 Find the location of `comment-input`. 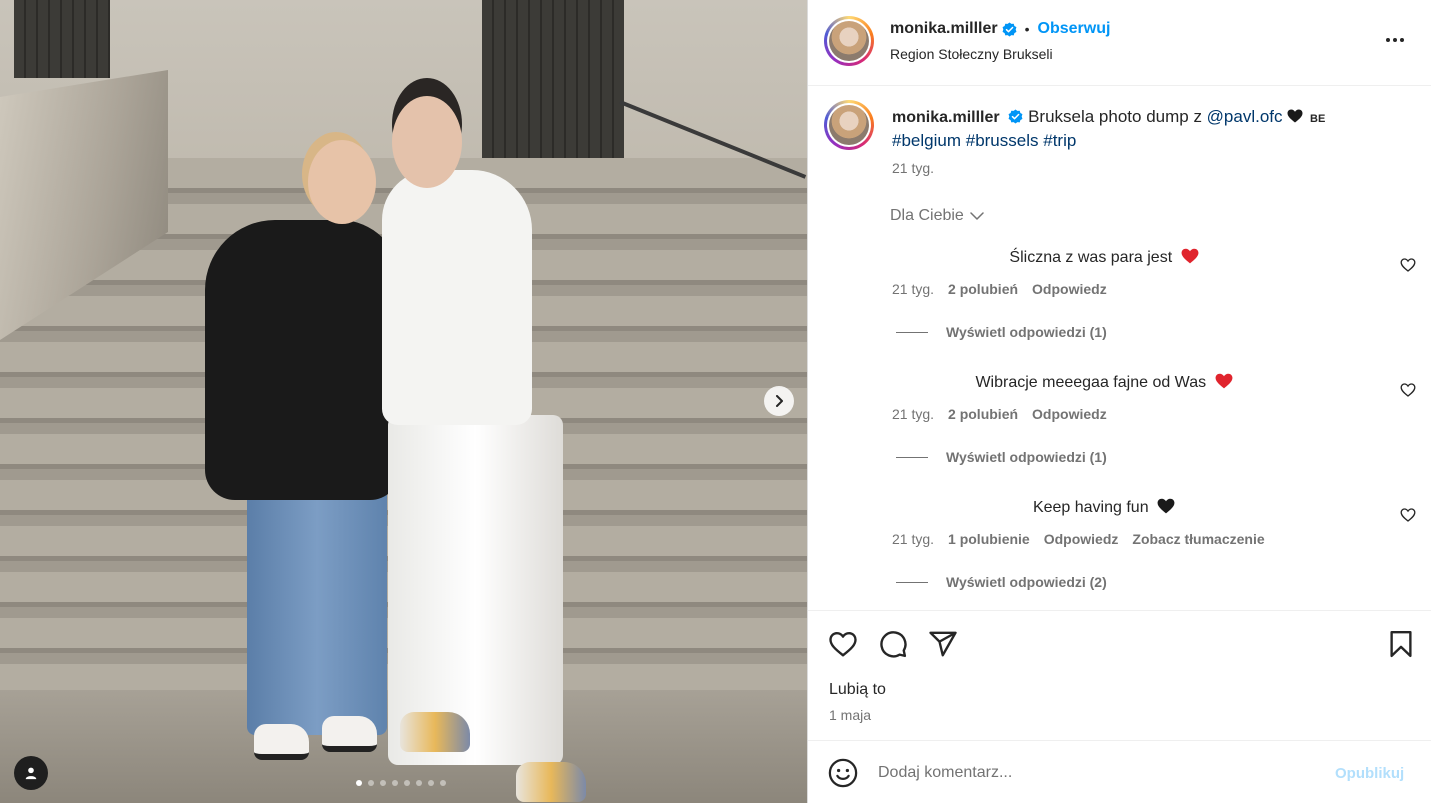

comment-input is located at coordinates (1098, 773).